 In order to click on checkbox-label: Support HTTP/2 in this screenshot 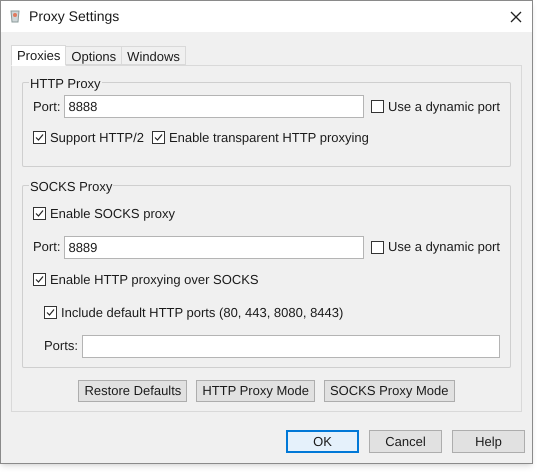, I will do `click(97, 138)`.